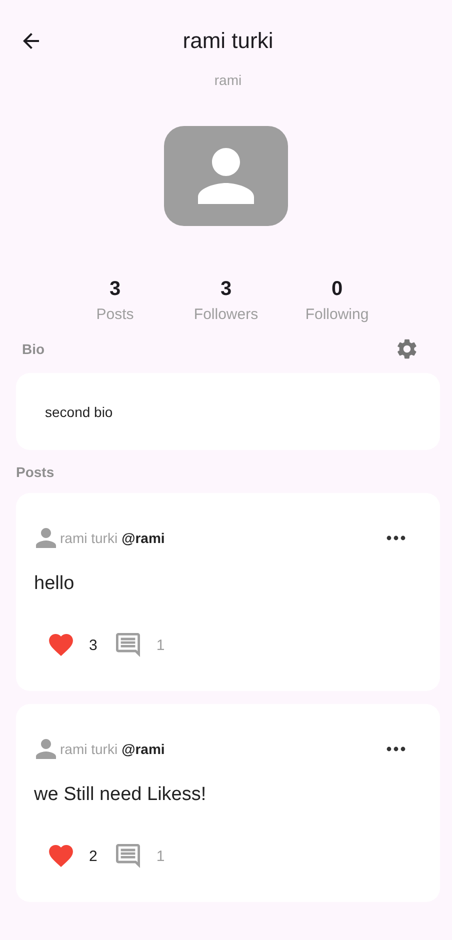 The image size is (452, 940). Describe the element at coordinates (228, 41) in the screenshot. I see `profile-name: rami turki` at that location.